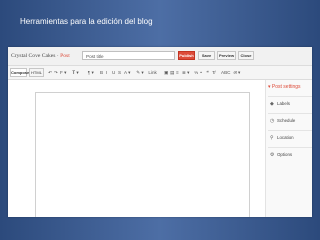 This screenshot has width=320, height=240. Describe the element at coordinates (19, 72) in the screenshot. I see `compose-mode-button: Compose` at that location.